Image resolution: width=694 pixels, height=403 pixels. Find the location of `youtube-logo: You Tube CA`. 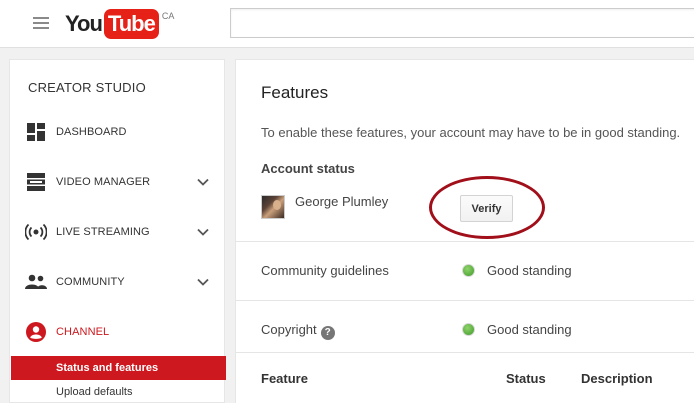

youtube-logo: You Tube CA is located at coordinates (119, 24).